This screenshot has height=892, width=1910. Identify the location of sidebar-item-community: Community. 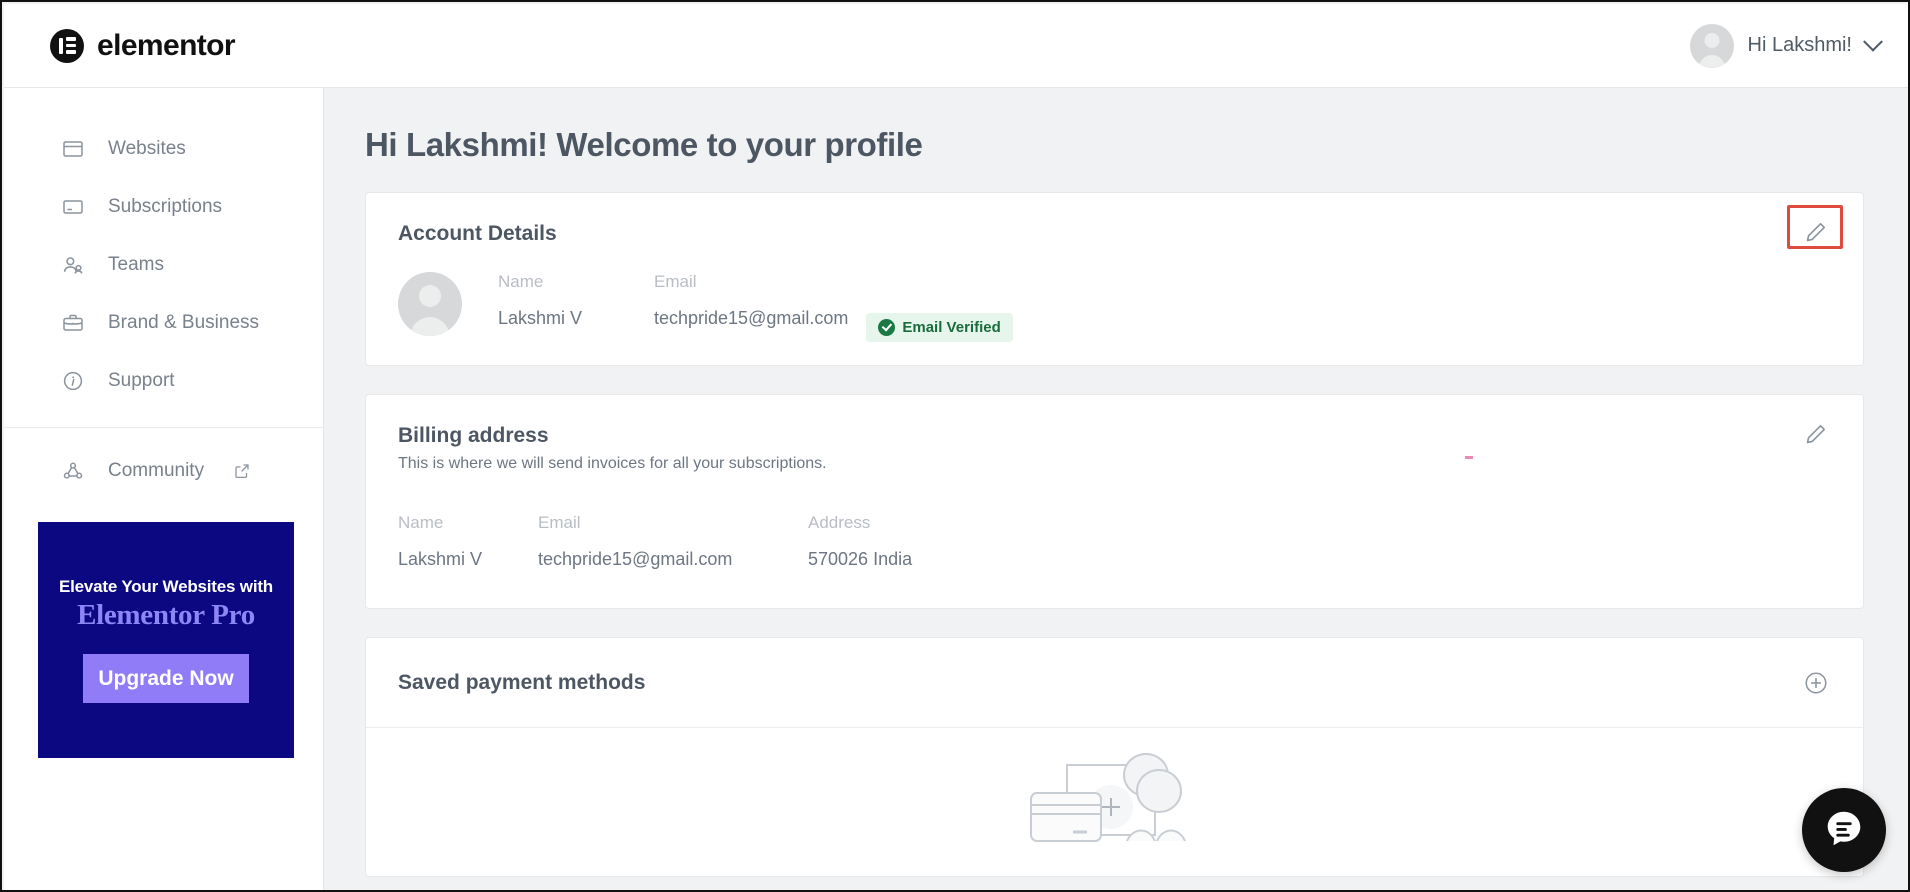
(163, 471).